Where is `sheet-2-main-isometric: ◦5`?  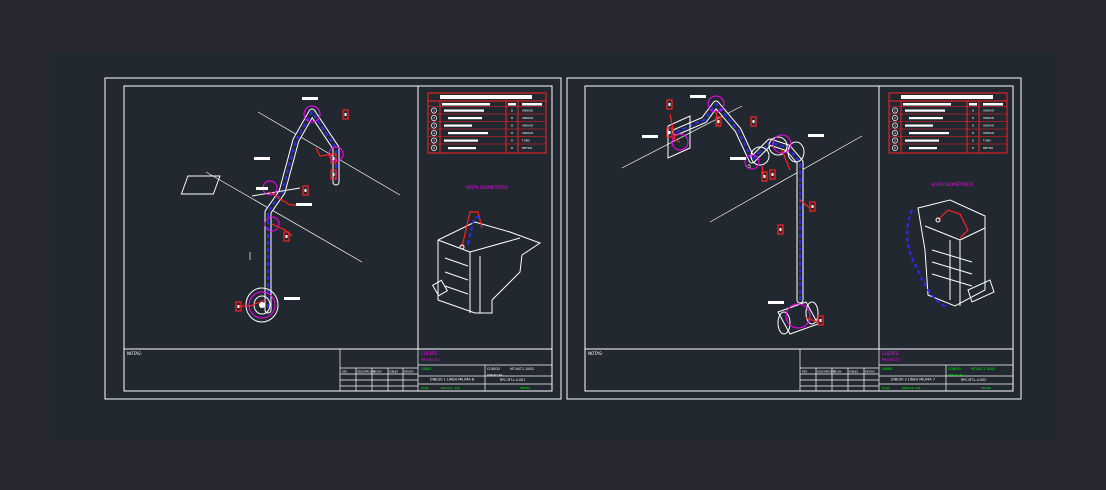 sheet-2-main-isometric: ◦5 is located at coordinates (742, 215).